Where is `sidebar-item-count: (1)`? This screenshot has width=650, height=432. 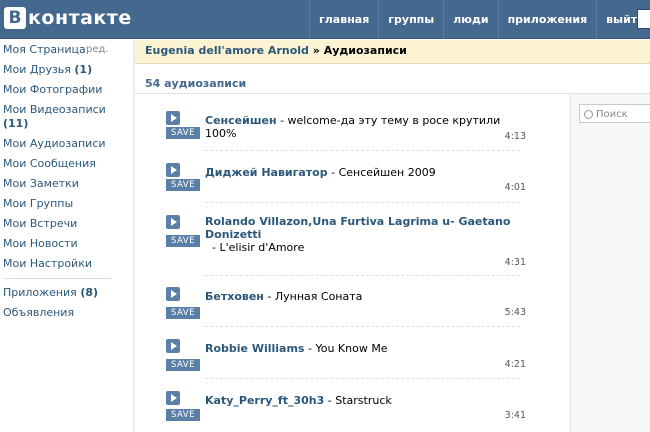 sidebar-item-count: (1) is located at coordinates (83, 69).